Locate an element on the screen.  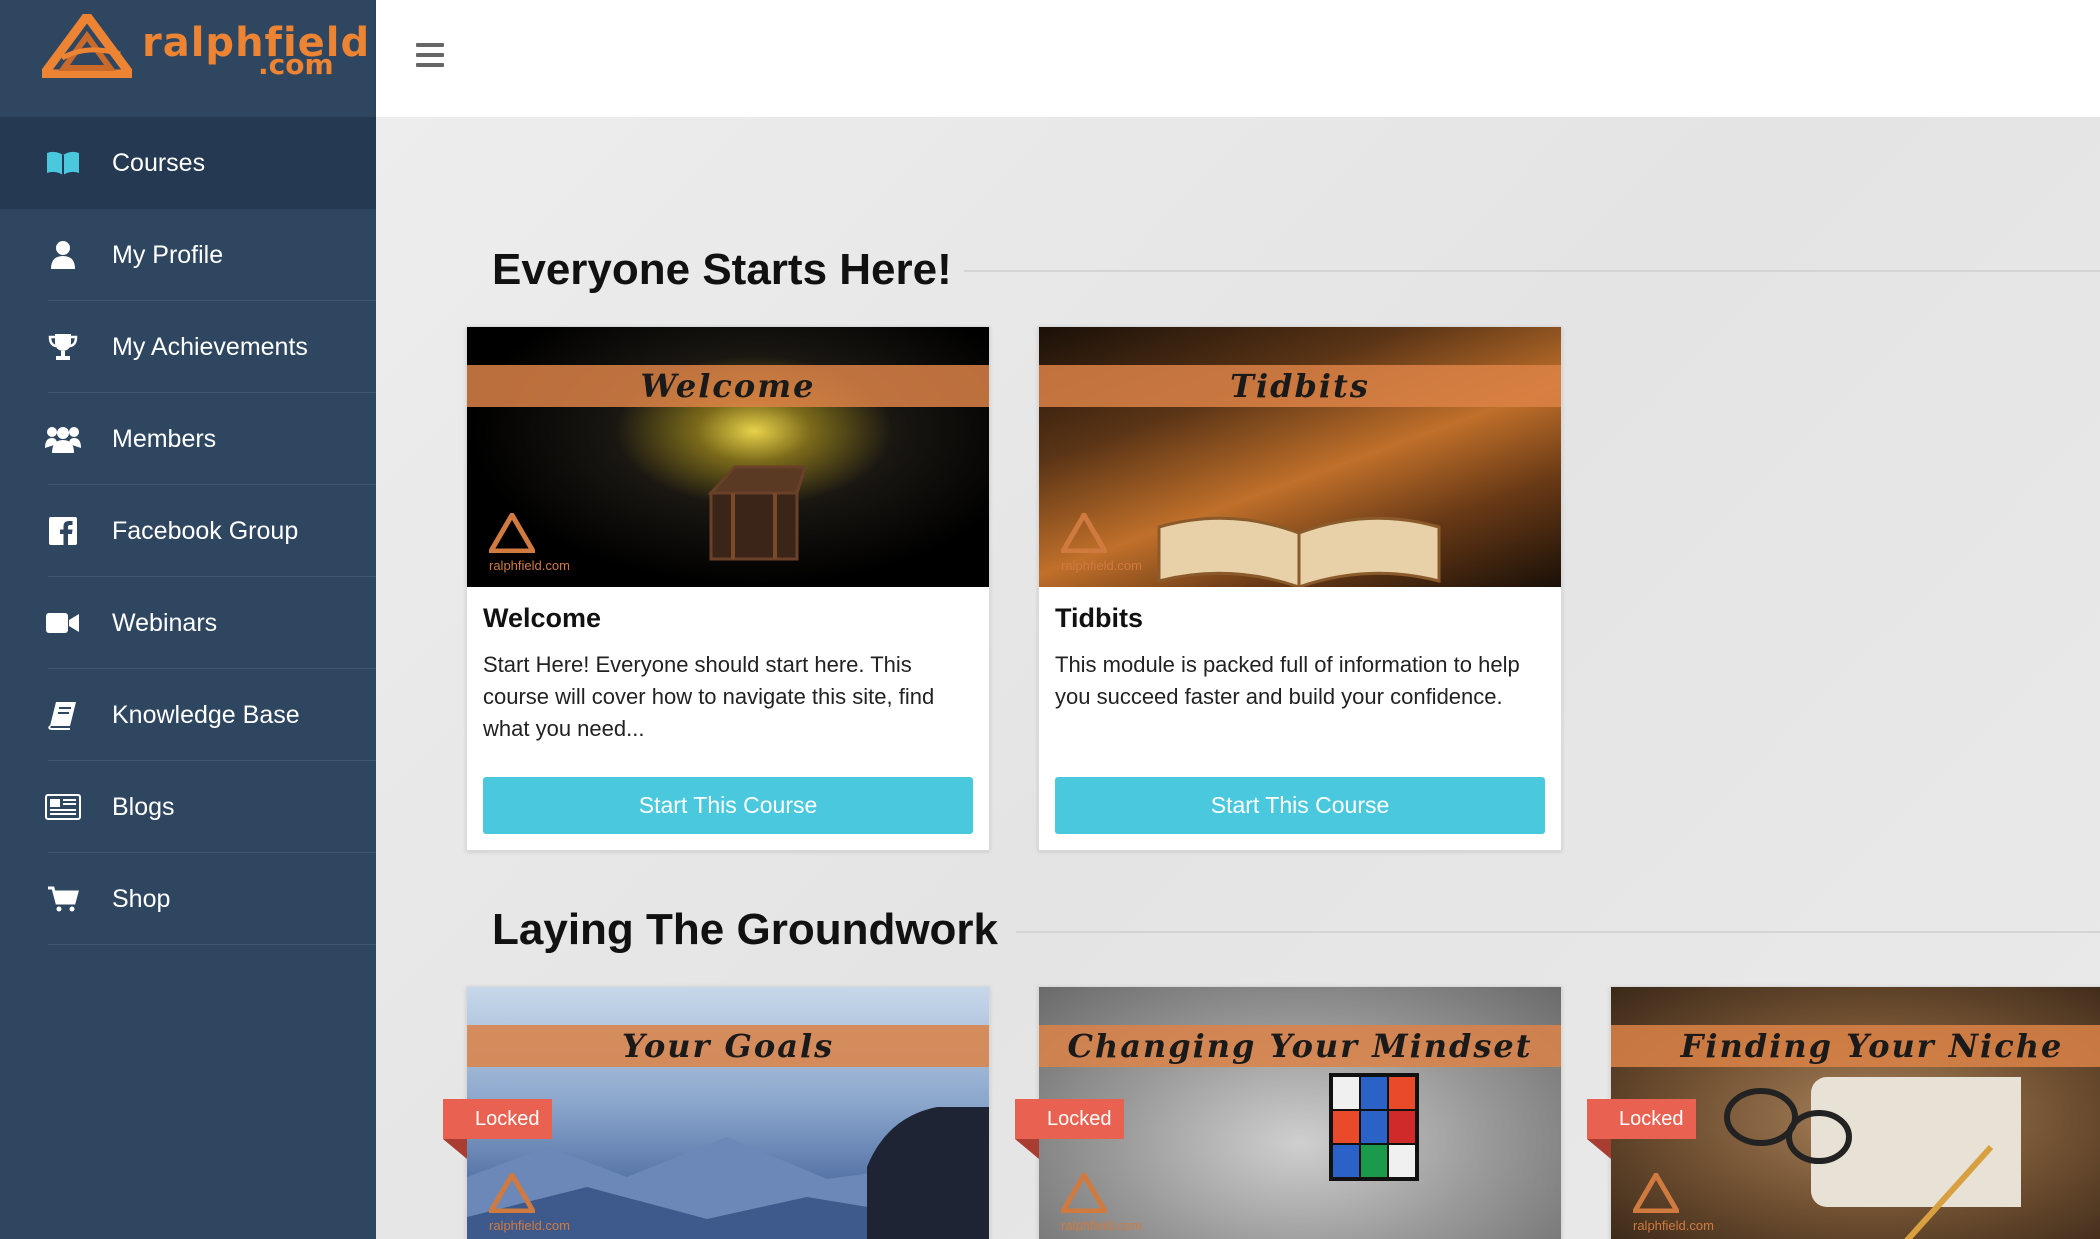
sidebar-item-label: Knowledge Base is located at coordinates (206, 714).